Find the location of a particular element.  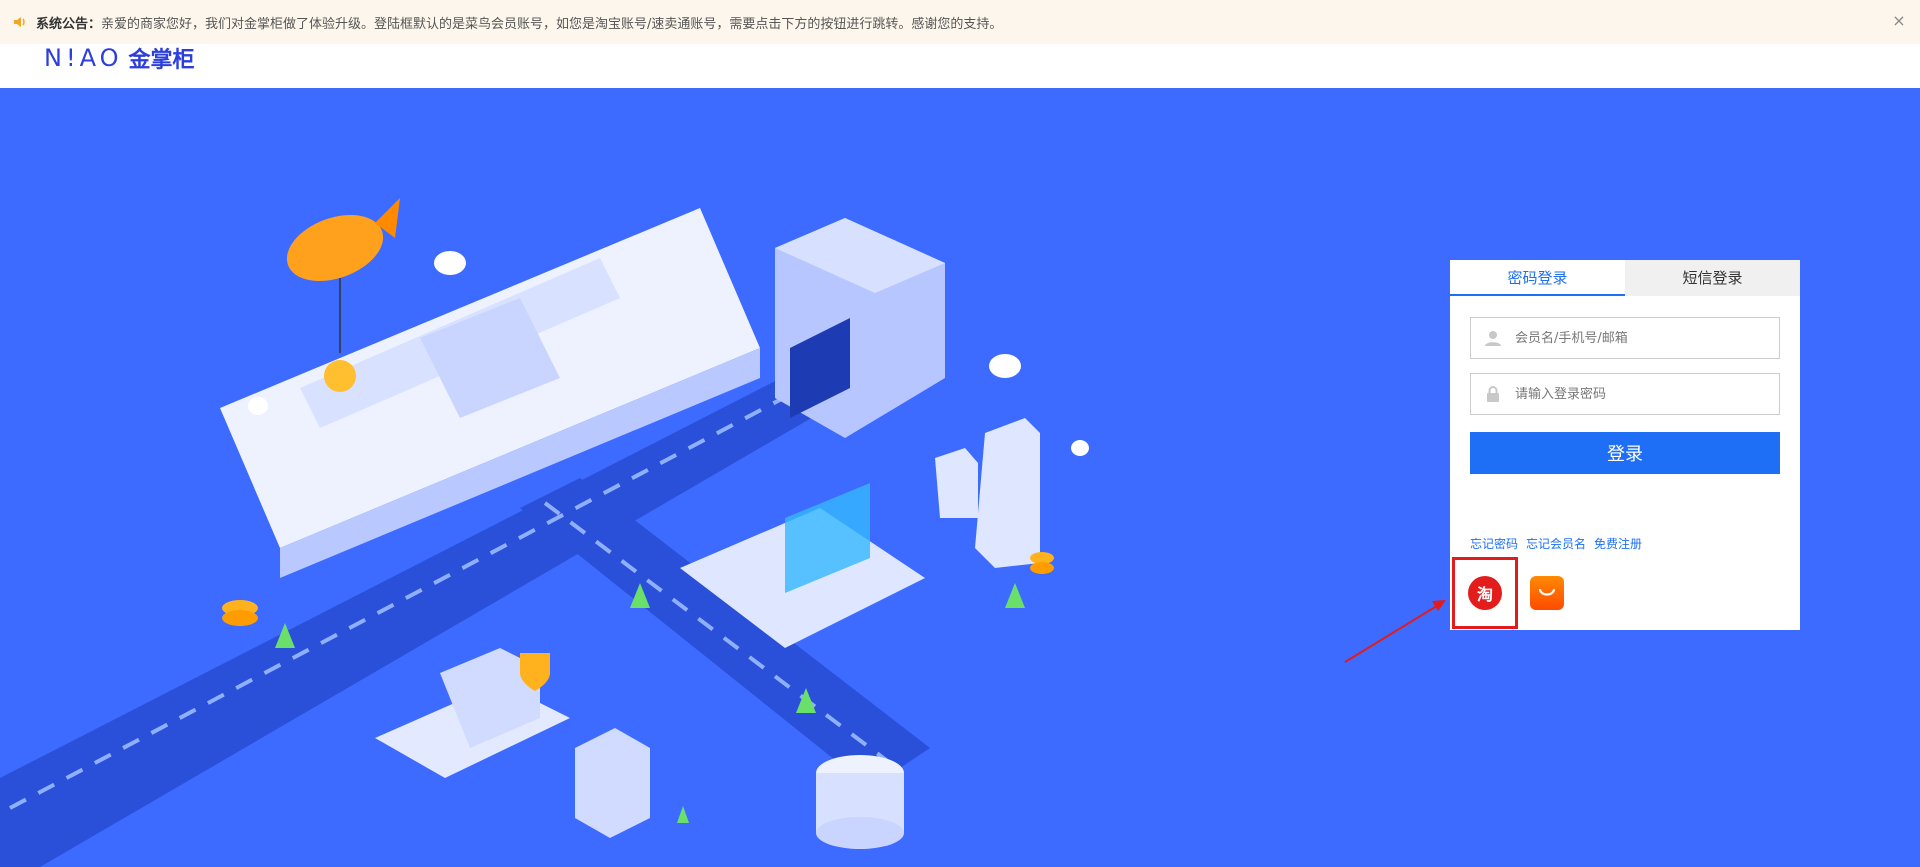

user-icon is located at coordinates (1493, 338).